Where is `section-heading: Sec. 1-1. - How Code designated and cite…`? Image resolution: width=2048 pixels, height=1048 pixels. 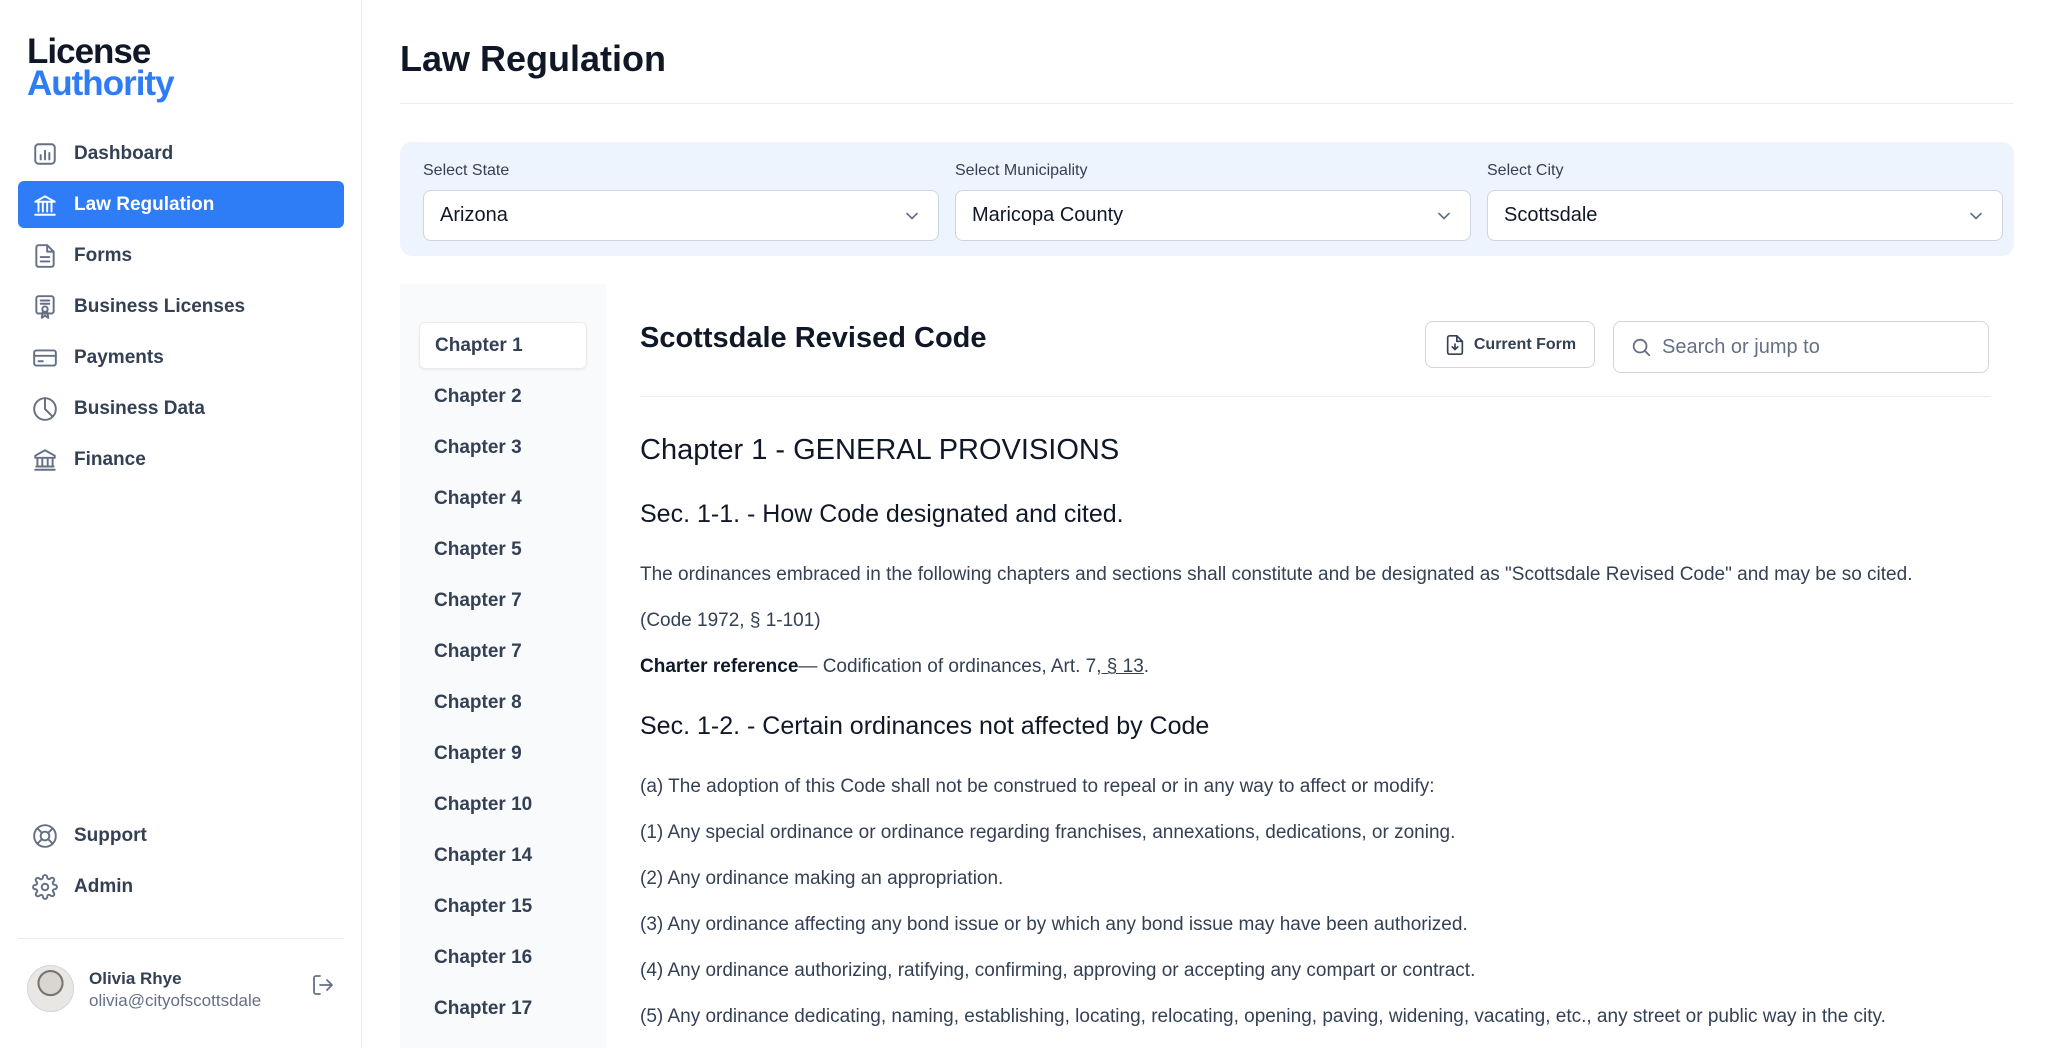 section-heading: Sec. 1-1. - How Code designated and cite… is located at coordinates (882, 514).